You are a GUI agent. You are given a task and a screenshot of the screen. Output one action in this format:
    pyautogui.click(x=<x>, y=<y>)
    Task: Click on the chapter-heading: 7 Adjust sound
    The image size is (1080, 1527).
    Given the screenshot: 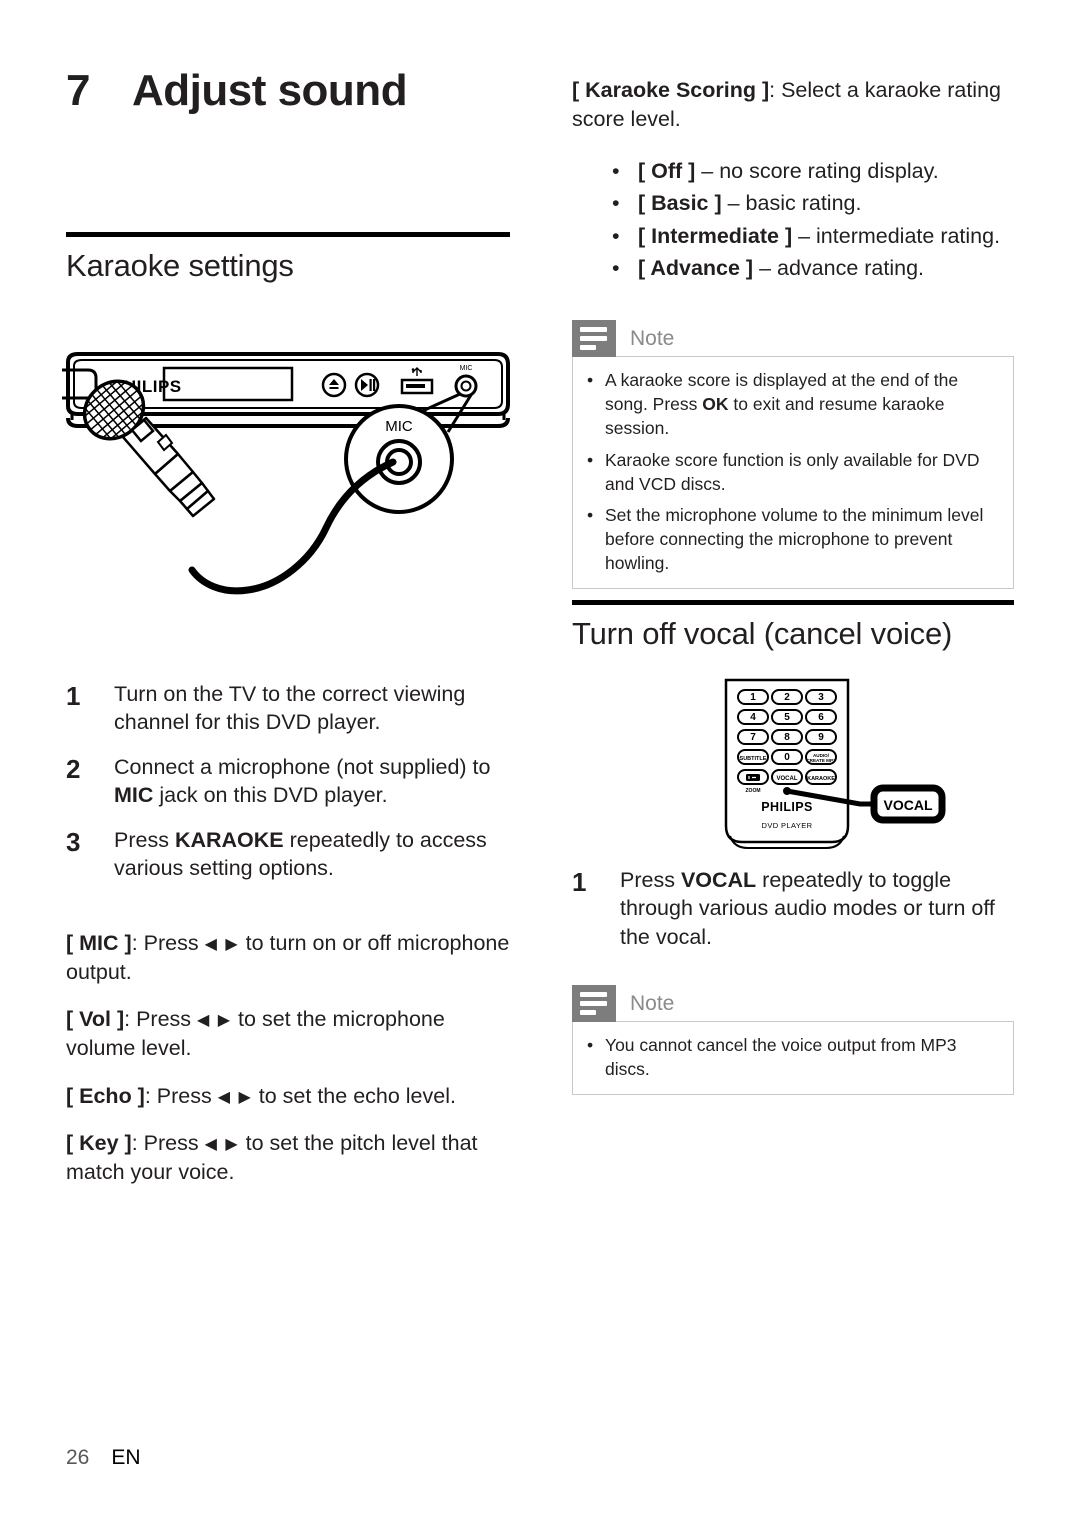 What is the action you would take?
    pyautogui.click(x=237, y=91)
    